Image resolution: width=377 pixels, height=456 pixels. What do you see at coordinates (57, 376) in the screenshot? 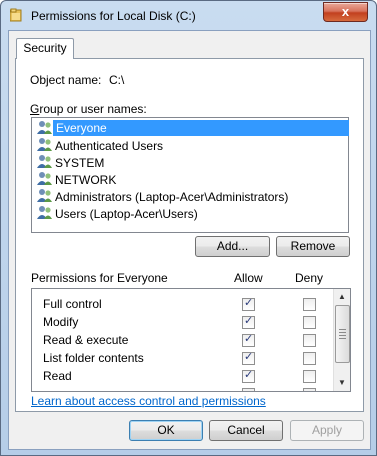
I see `permission-name: Read` at bounding box center [57, 376].